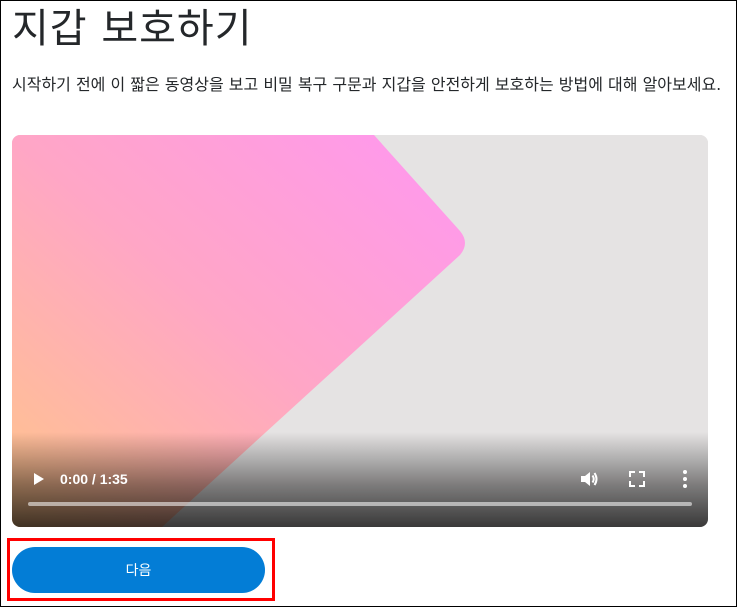  What do you see at coordinates (94, 479) in the screenshot?
I see `video-time: 0:00 / 1:35` at bounding box center [94, 479].